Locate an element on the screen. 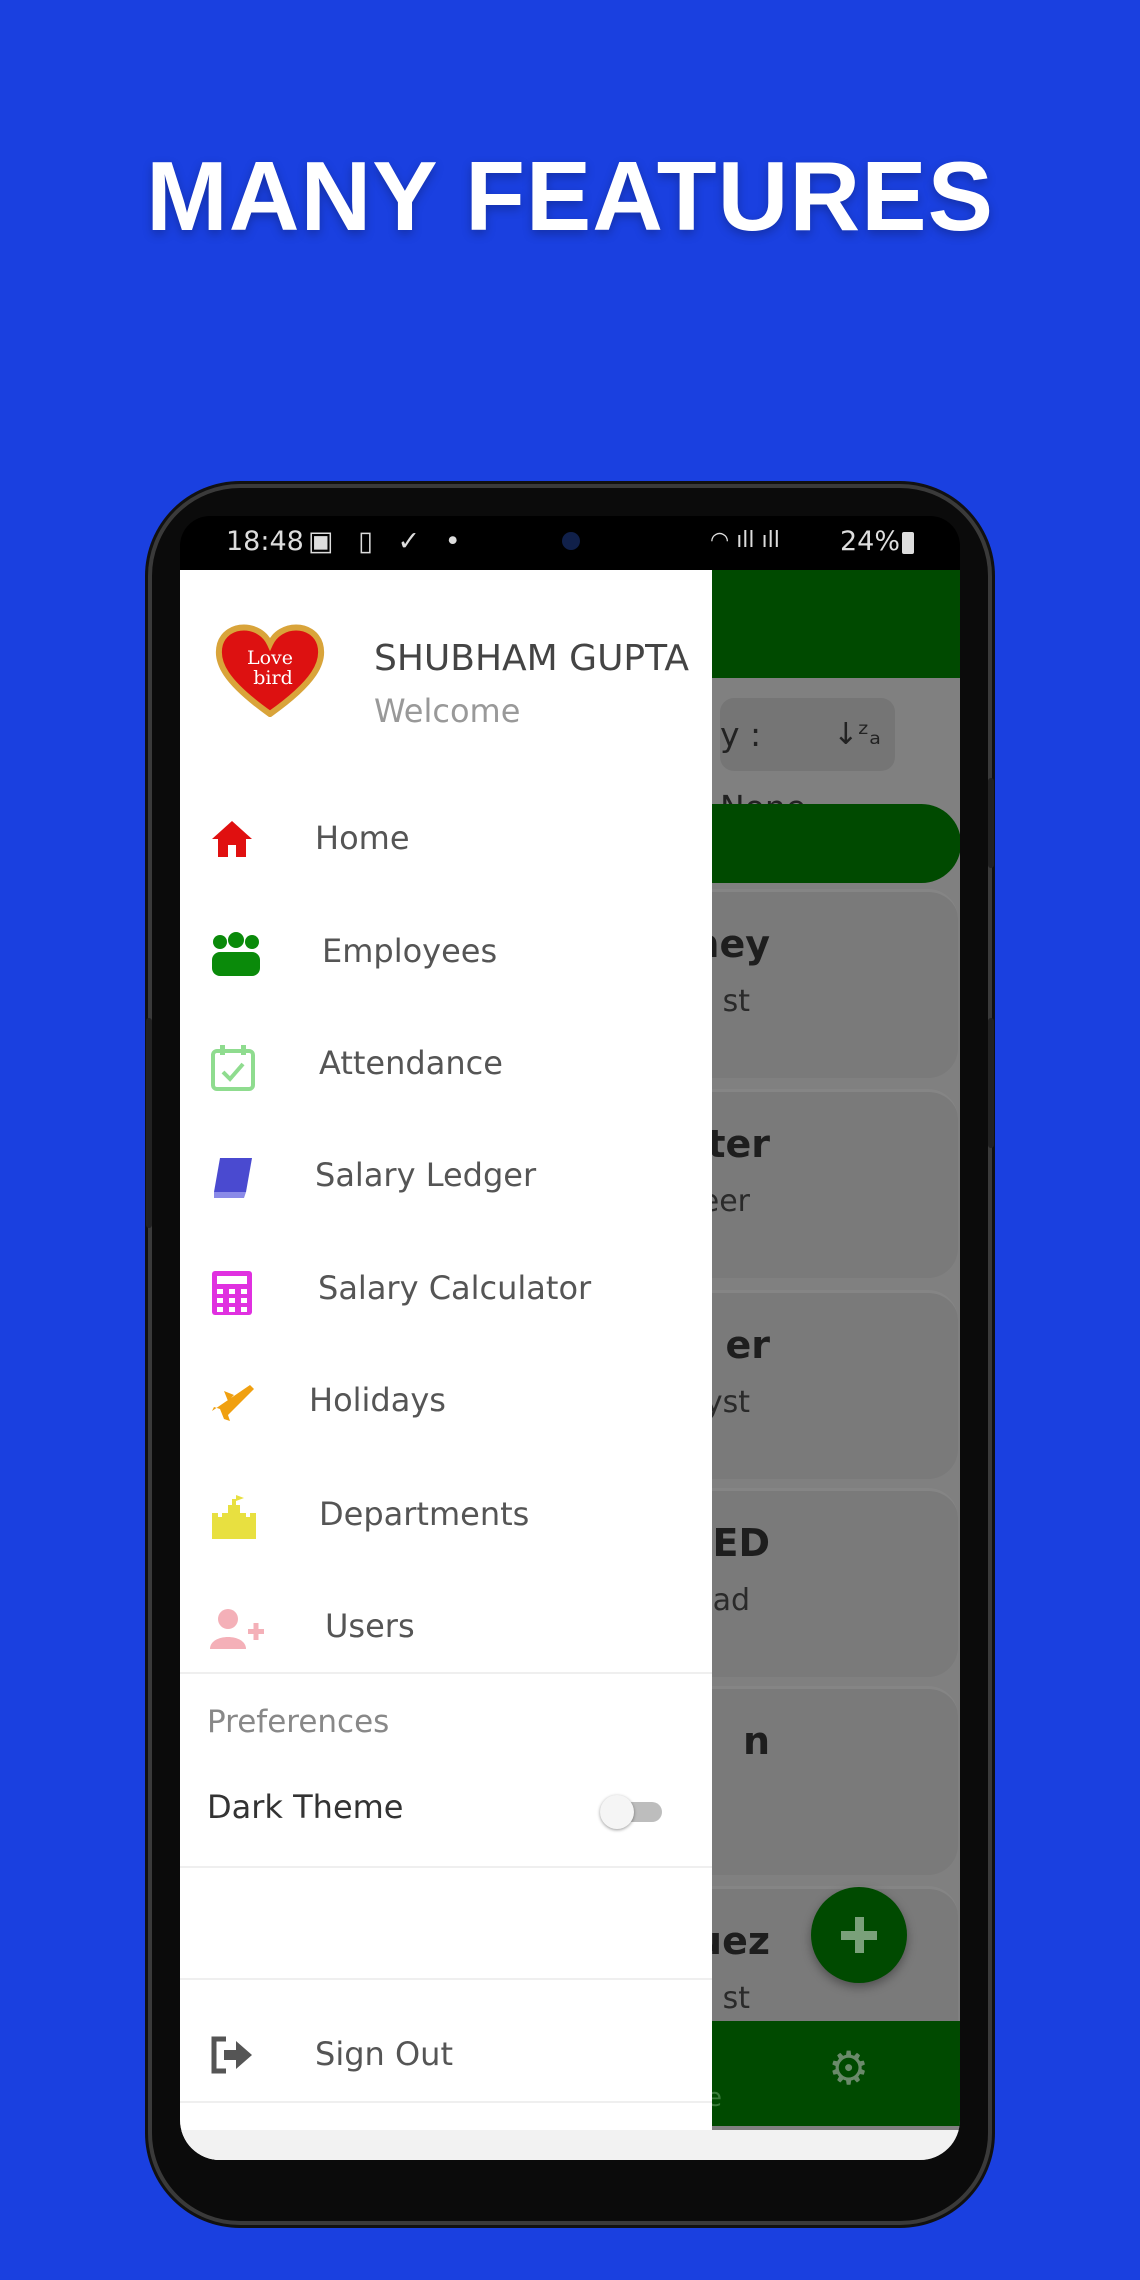 This screenshot has width=1140, height=2280. sign-out-button: Sign Out is located at coordinates (446, 2055).